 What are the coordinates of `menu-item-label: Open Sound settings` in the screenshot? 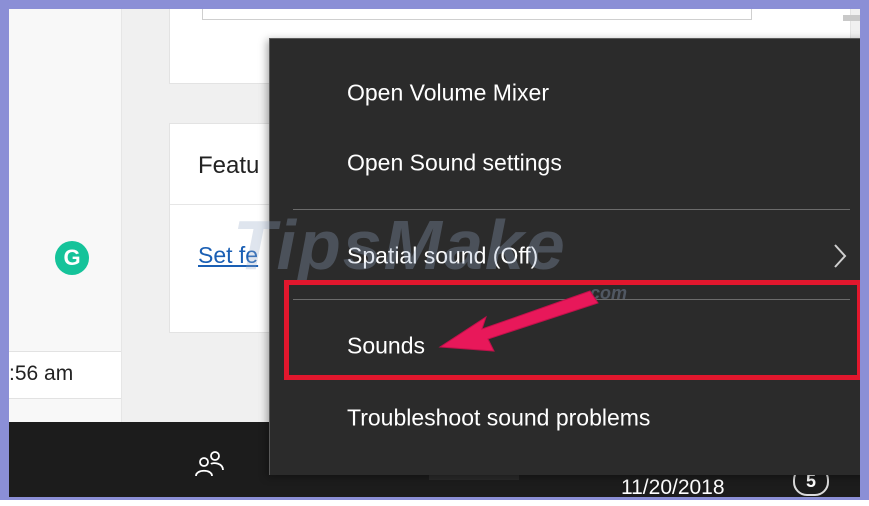 It's located at (454, 162).